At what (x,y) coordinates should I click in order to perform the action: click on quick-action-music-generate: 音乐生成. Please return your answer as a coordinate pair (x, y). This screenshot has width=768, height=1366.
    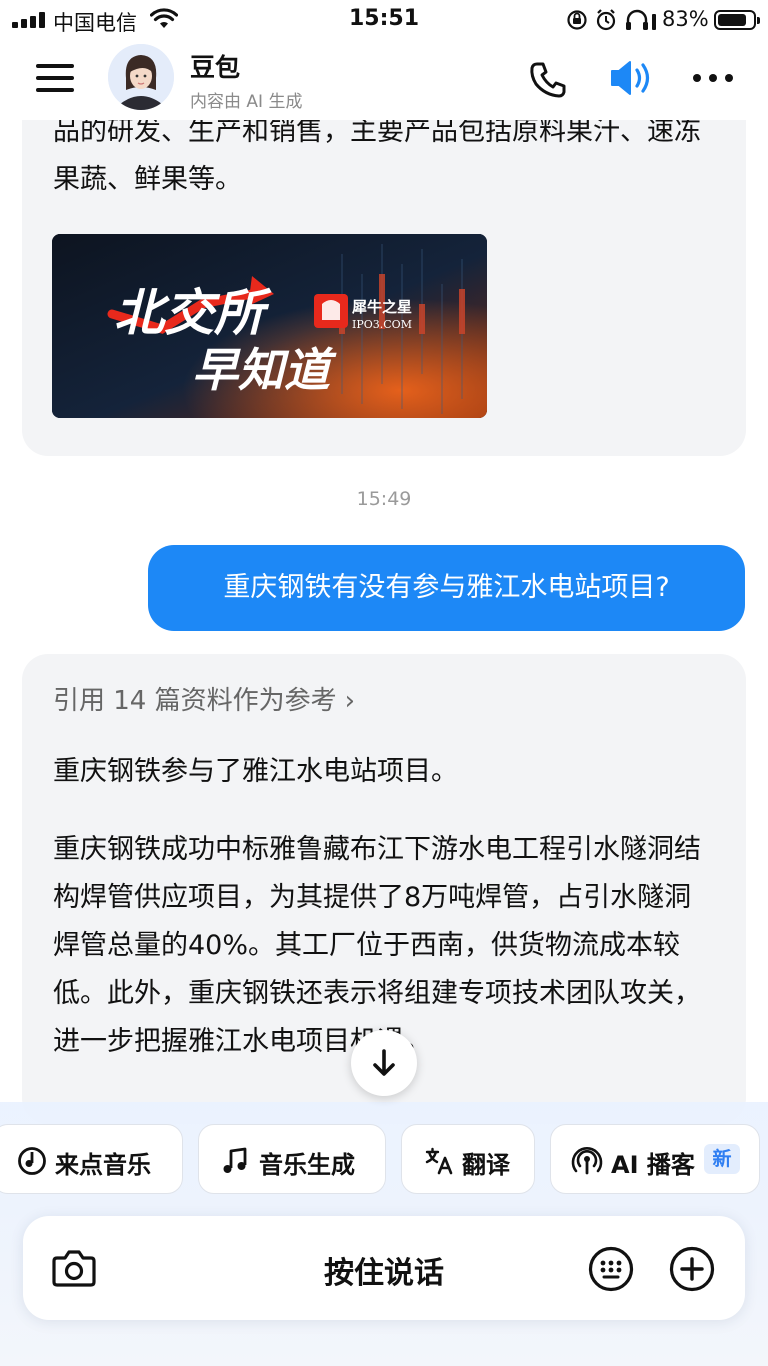
    Looking at the image, I should click on (292, 1159).